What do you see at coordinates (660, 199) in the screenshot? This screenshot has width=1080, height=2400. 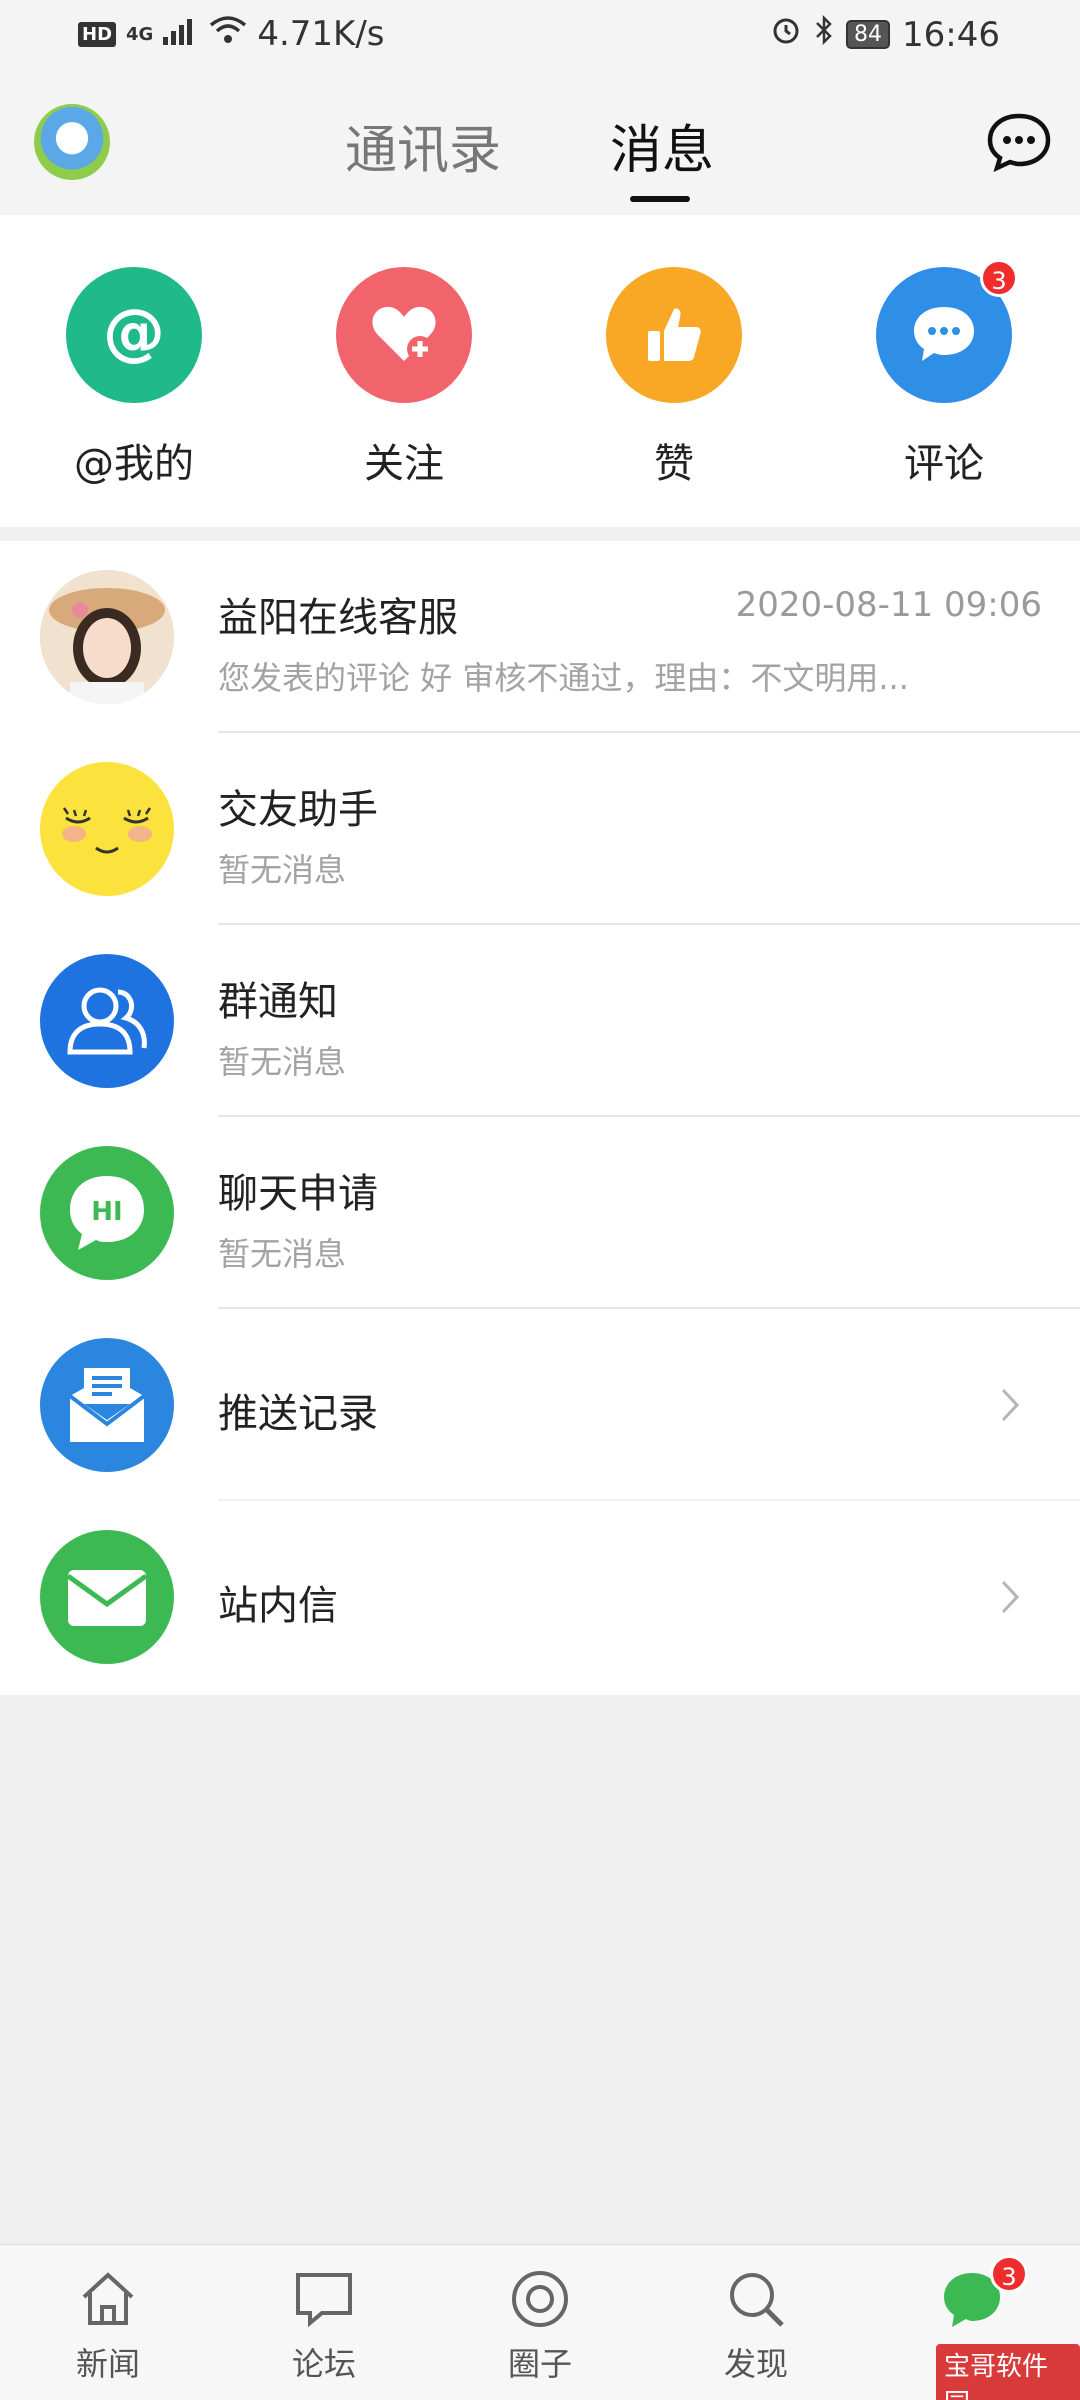 I see `active-tab-indicator` at bounding box center [660, 199].